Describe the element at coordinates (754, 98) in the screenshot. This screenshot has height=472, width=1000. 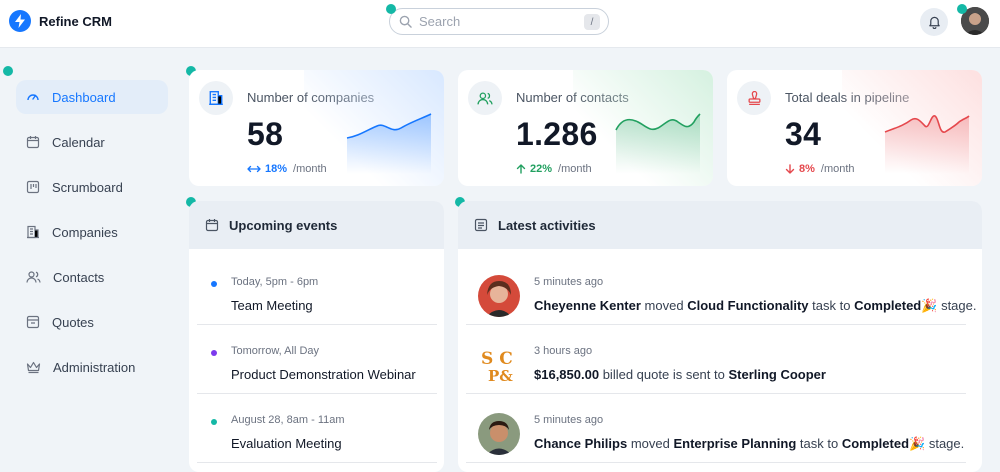
I see `stamp-icon` at that location.